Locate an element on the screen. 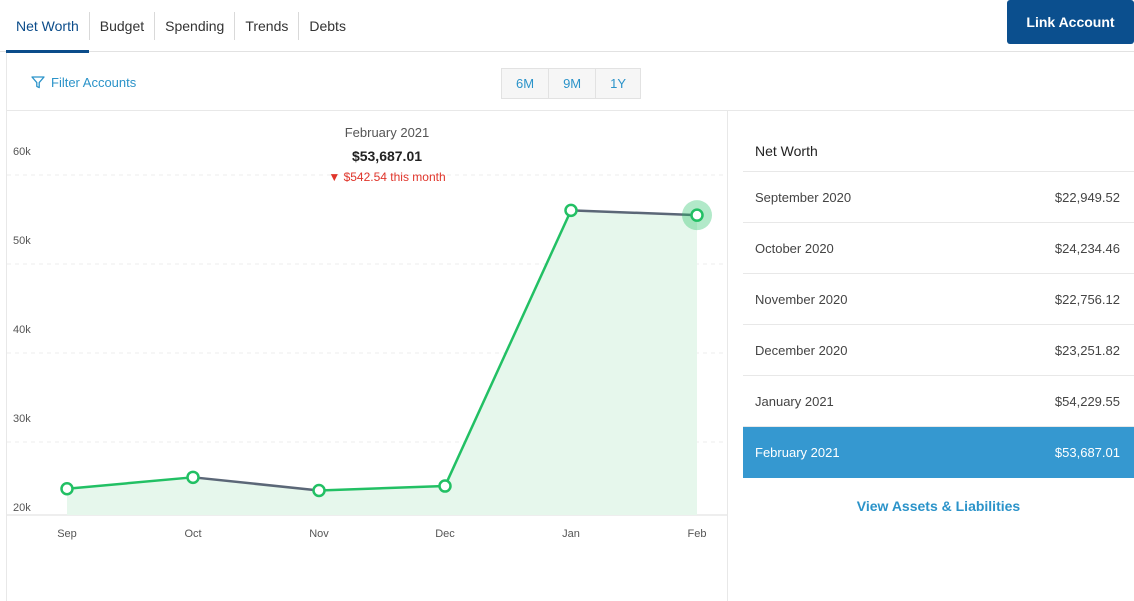  row-month: November 2020 is located at coordinates (801, 299).